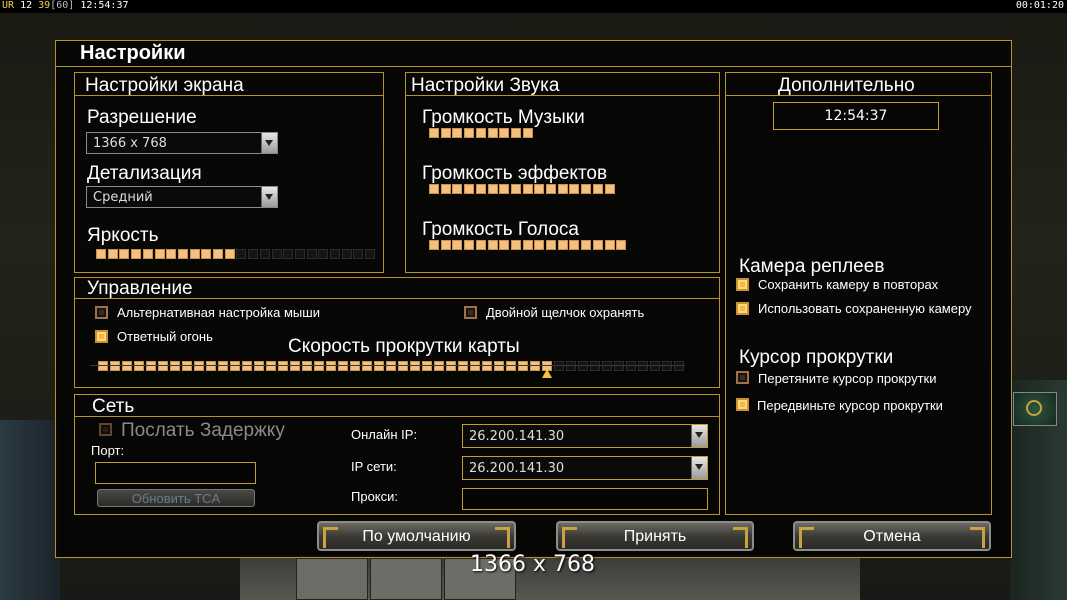 The width and height of the screenshot is (1067, 600). Describe the element at coordinates (585, 499) in the screenshot. I see `proxy-input` at that location.